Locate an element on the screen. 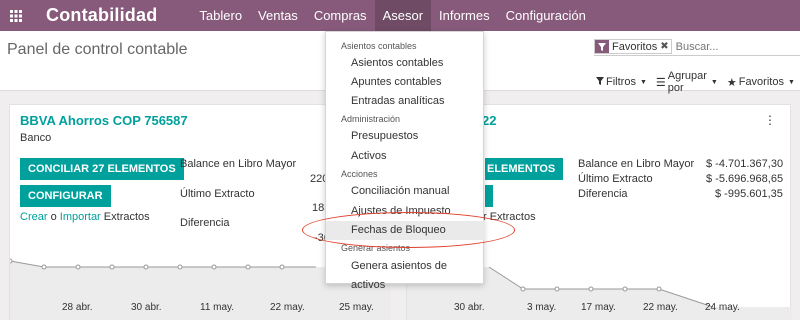 The height and width of the screenshot is (320, 800). journal-title: 22 is located at coordinates (489, 120).